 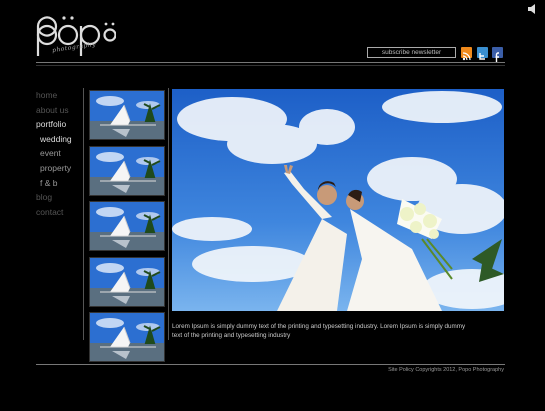 I want to click on nav-item-home: home, so click(x=54, y=95).